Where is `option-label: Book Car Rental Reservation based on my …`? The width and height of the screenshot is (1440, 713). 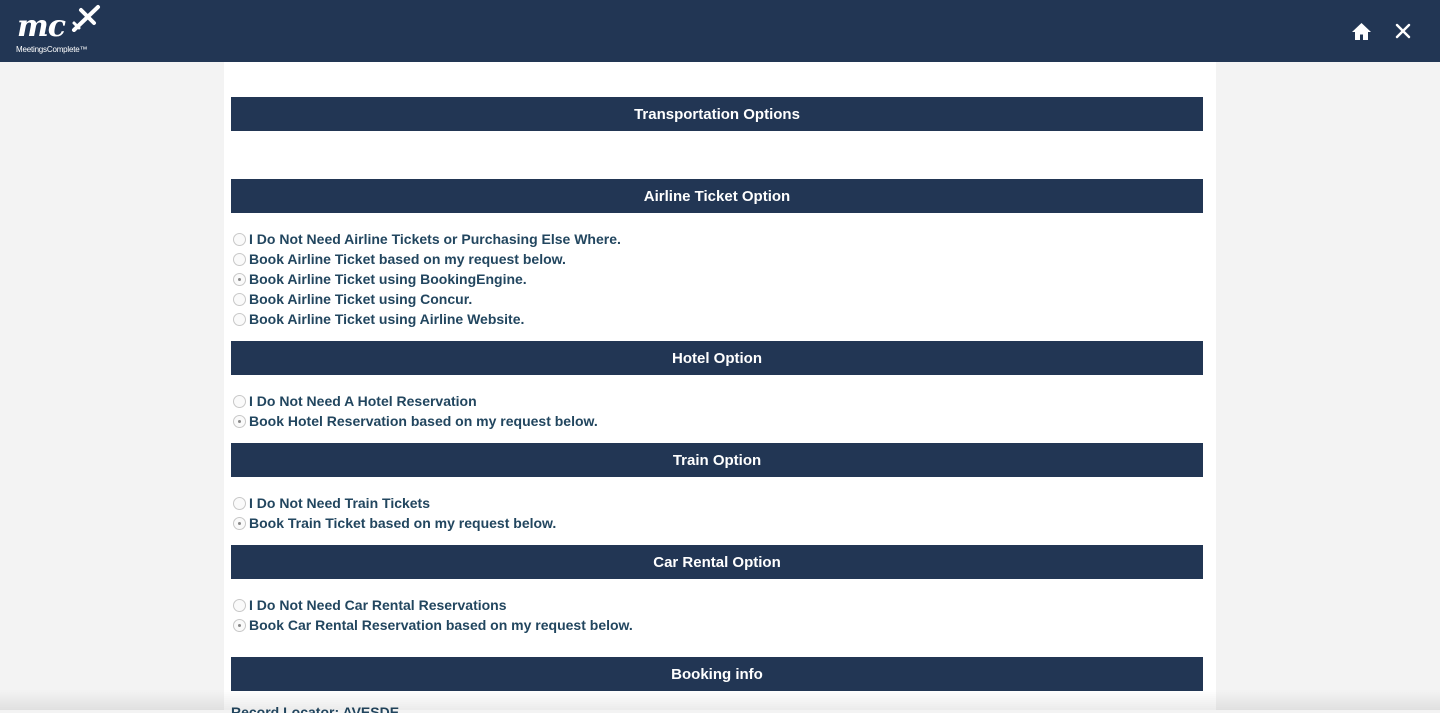
option-label: Book Car Rental Reservation based on my … is located at coordinates (441, 625).